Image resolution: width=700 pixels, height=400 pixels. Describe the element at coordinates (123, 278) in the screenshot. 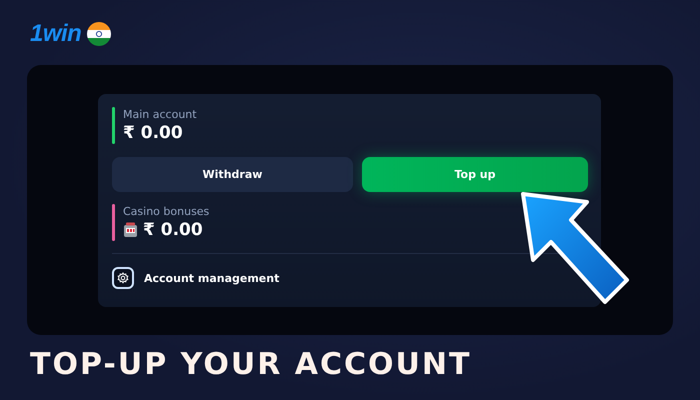

I see `settings-icon` at that location.